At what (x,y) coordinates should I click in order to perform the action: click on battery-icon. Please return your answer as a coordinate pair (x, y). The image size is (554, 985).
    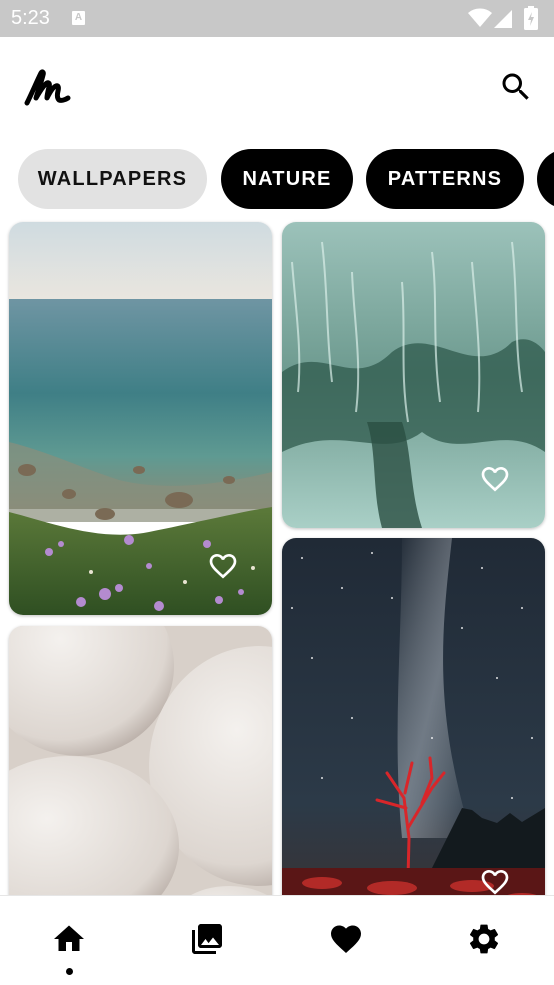
    Looking at the image, I should click on (531, 18).